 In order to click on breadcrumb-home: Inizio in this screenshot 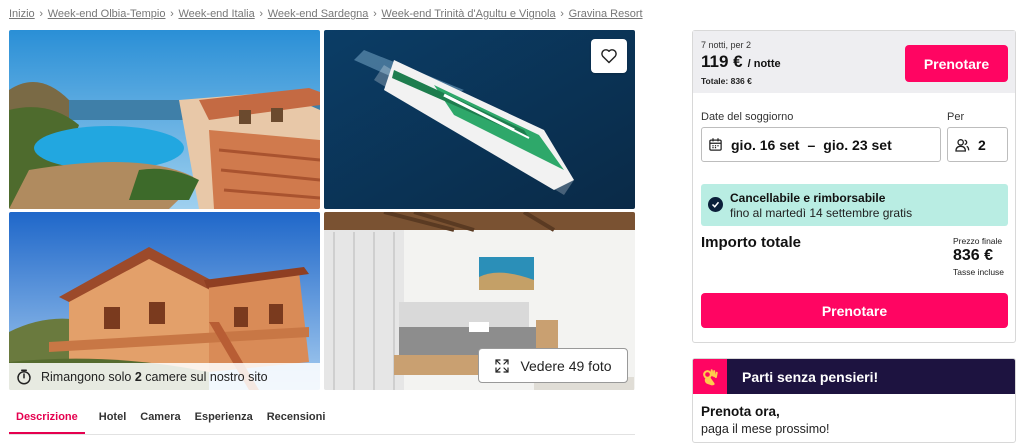, I will do `click(22, 14)`.